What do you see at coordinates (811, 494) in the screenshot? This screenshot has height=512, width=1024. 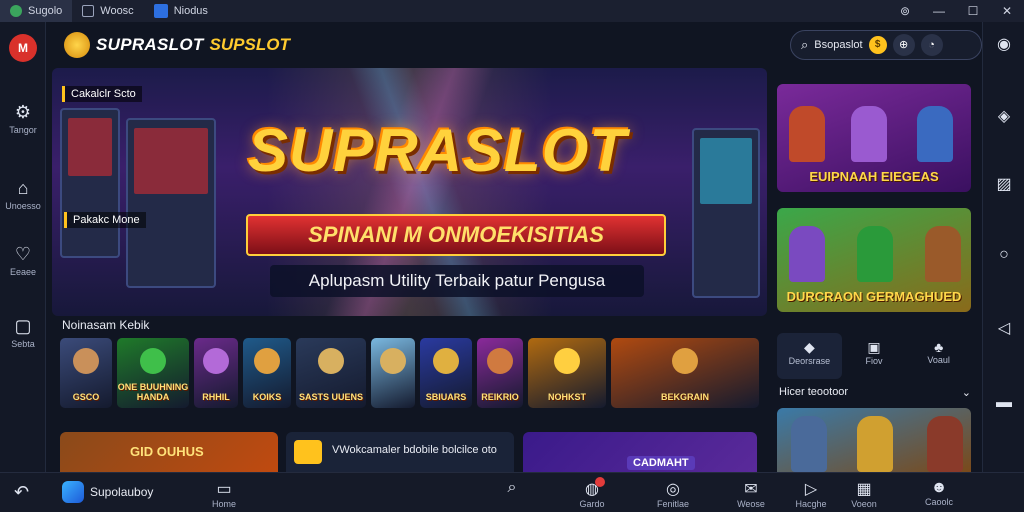 I see `taskbar-item-play: ▷ Hacghe` at bounding box center [811, 494].